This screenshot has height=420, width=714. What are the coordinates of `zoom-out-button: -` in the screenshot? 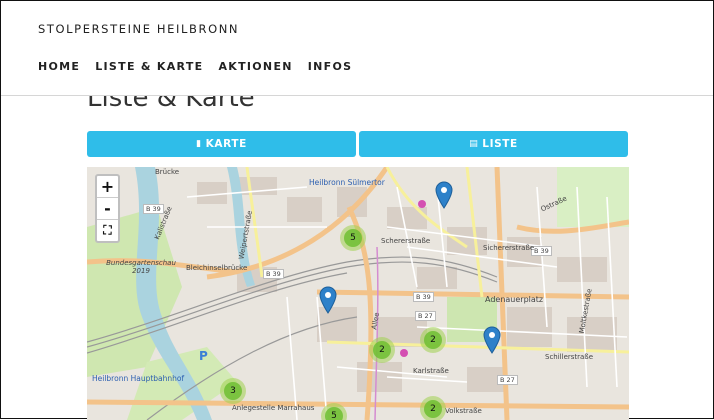 It's located at (107, 209).